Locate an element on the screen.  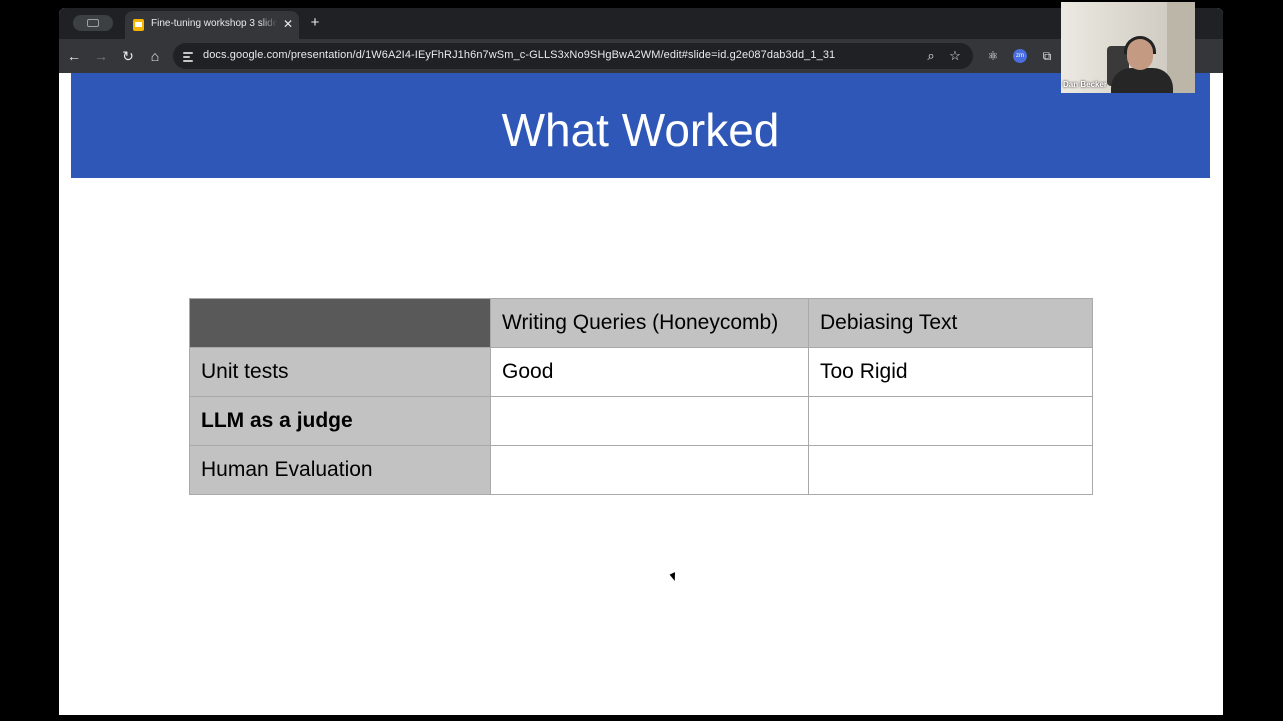
participant-name: Dan Becker is located at coordinates (1085, 84).